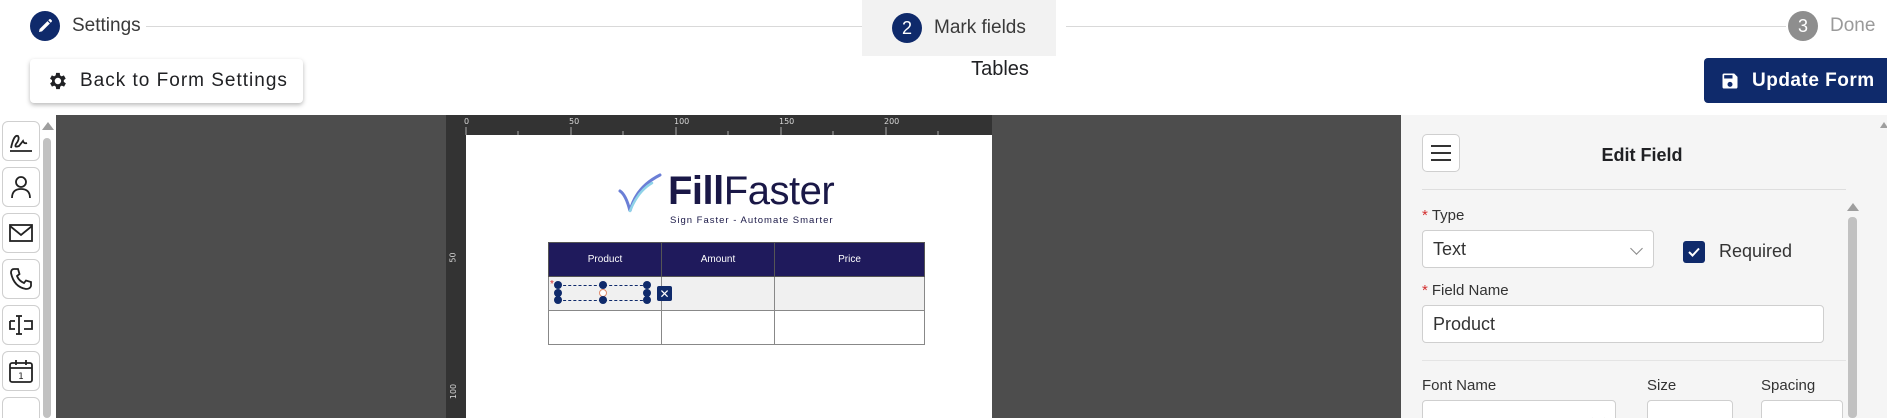 Image resolution: width=1887 pixels, height=418 pixels. Describe the element at coordinates (664, 293) in the screenshot. I see `delete-field-close-icon: ✕` at that location.